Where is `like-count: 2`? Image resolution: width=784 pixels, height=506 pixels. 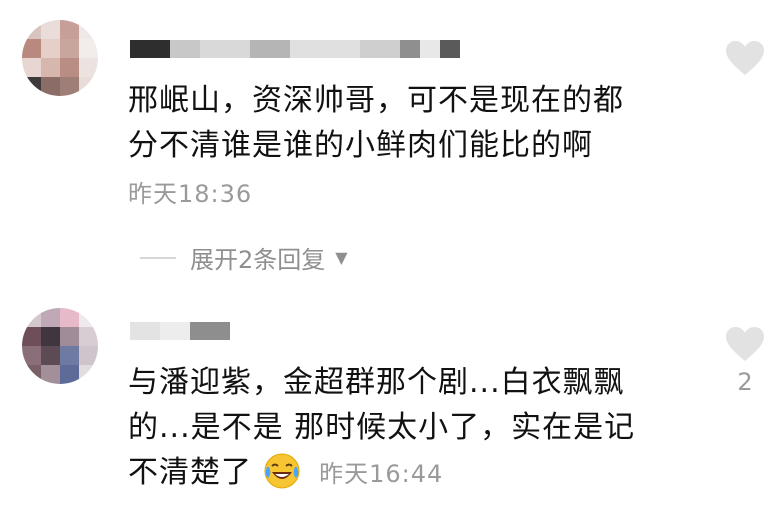
like-count: 2 is located at coordinates (745, 382).